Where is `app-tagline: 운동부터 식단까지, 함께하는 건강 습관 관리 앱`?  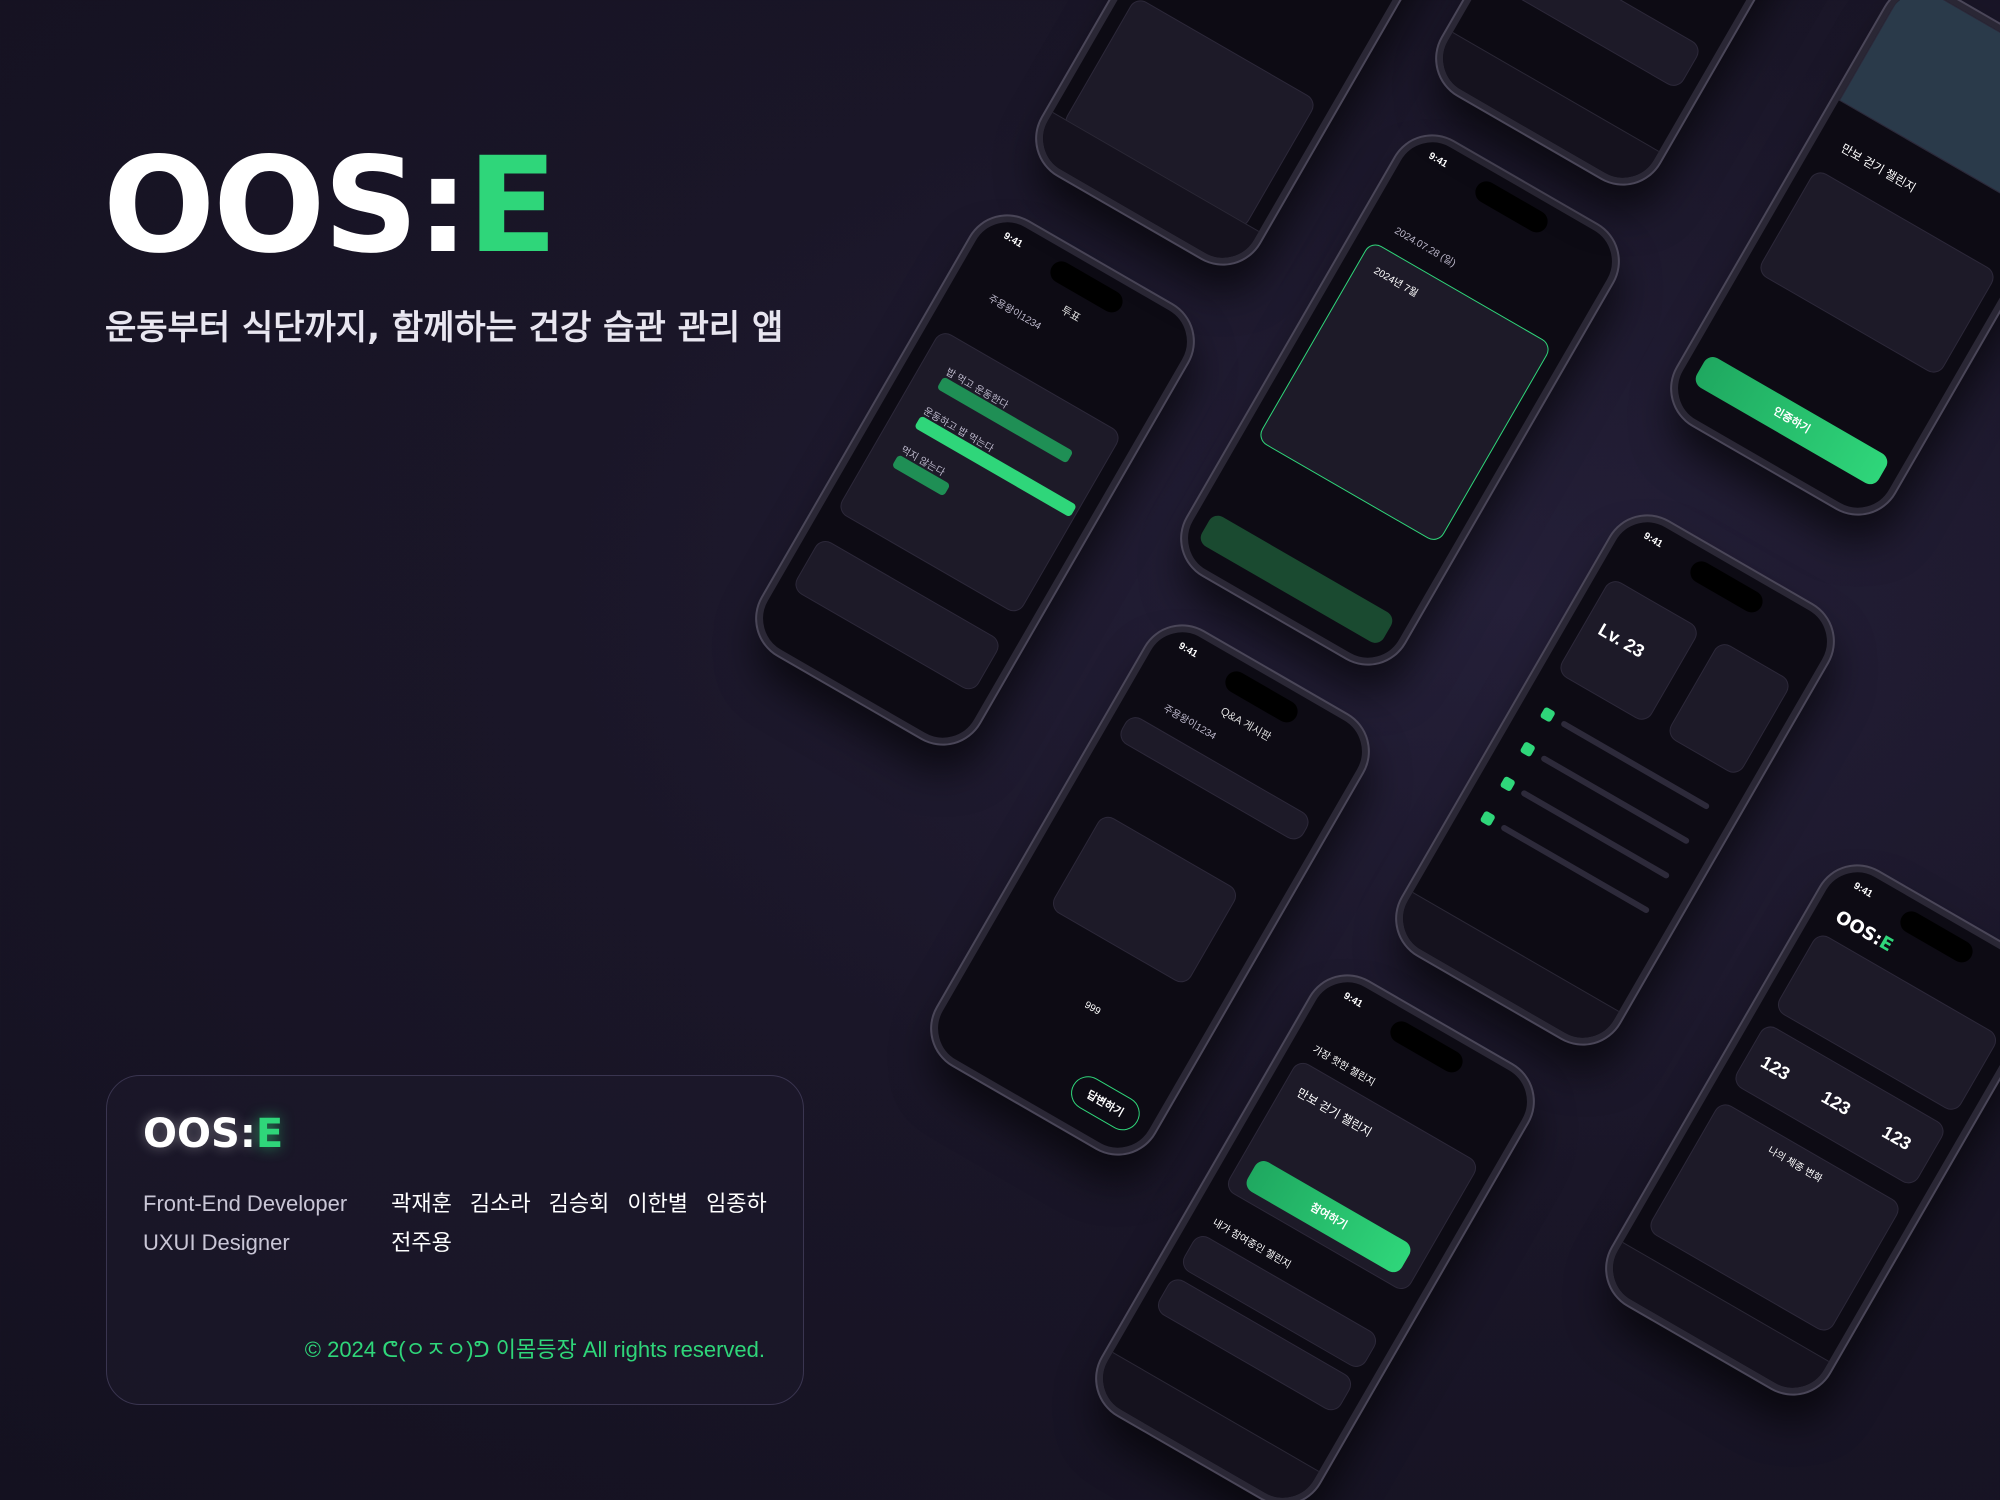
app-tagline: 운동부터 식단까지, 함께하는 건강 습관 관리 앱 is located at coordinates (444, 328).